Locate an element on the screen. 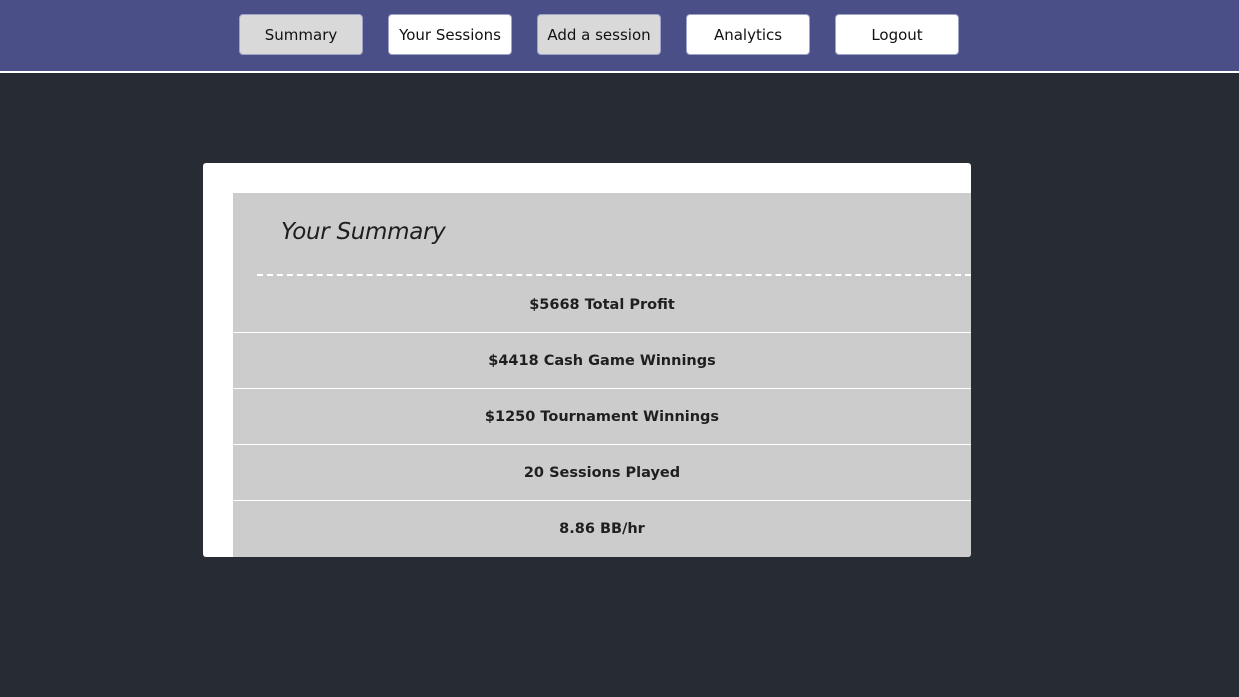 The image size is (1239, 697). dashed-divider is located at coordinates (614, 275).